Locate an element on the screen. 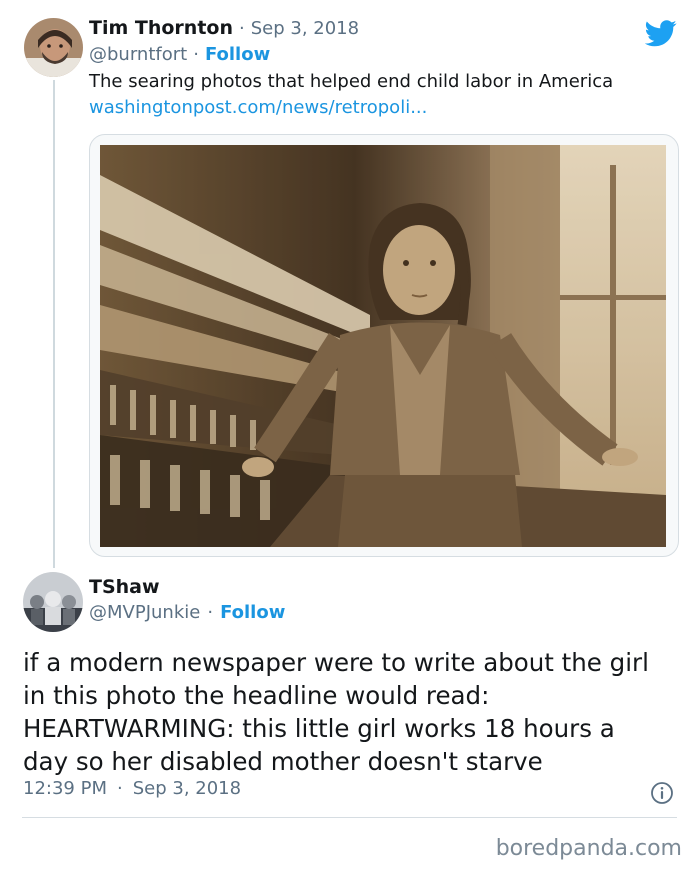  boredpanda-watermark: boredpanda.com is located at coordinates (588, 848).